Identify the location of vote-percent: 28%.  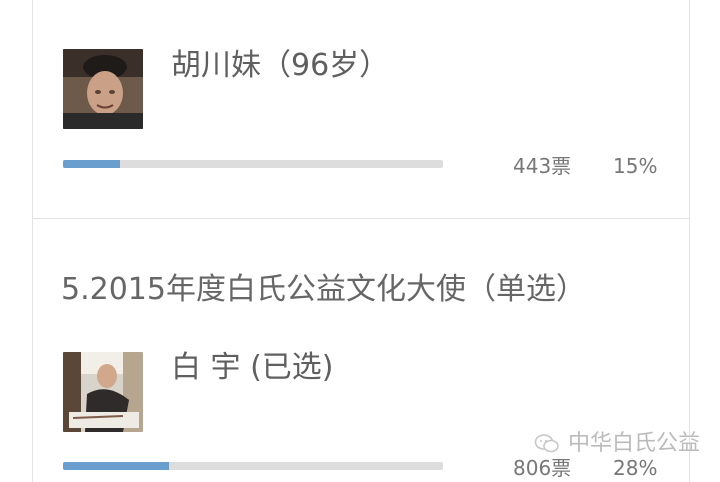
(635, 468).